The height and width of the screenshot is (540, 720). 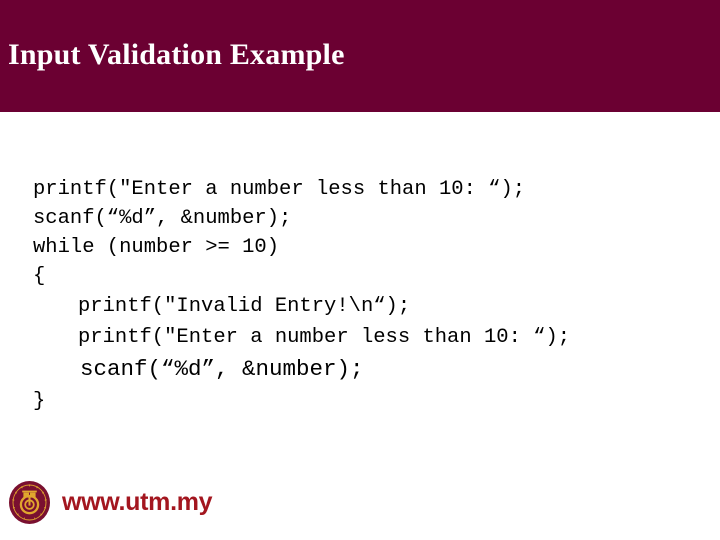 I want to click on code-line: {, so click(x=39, y=276).